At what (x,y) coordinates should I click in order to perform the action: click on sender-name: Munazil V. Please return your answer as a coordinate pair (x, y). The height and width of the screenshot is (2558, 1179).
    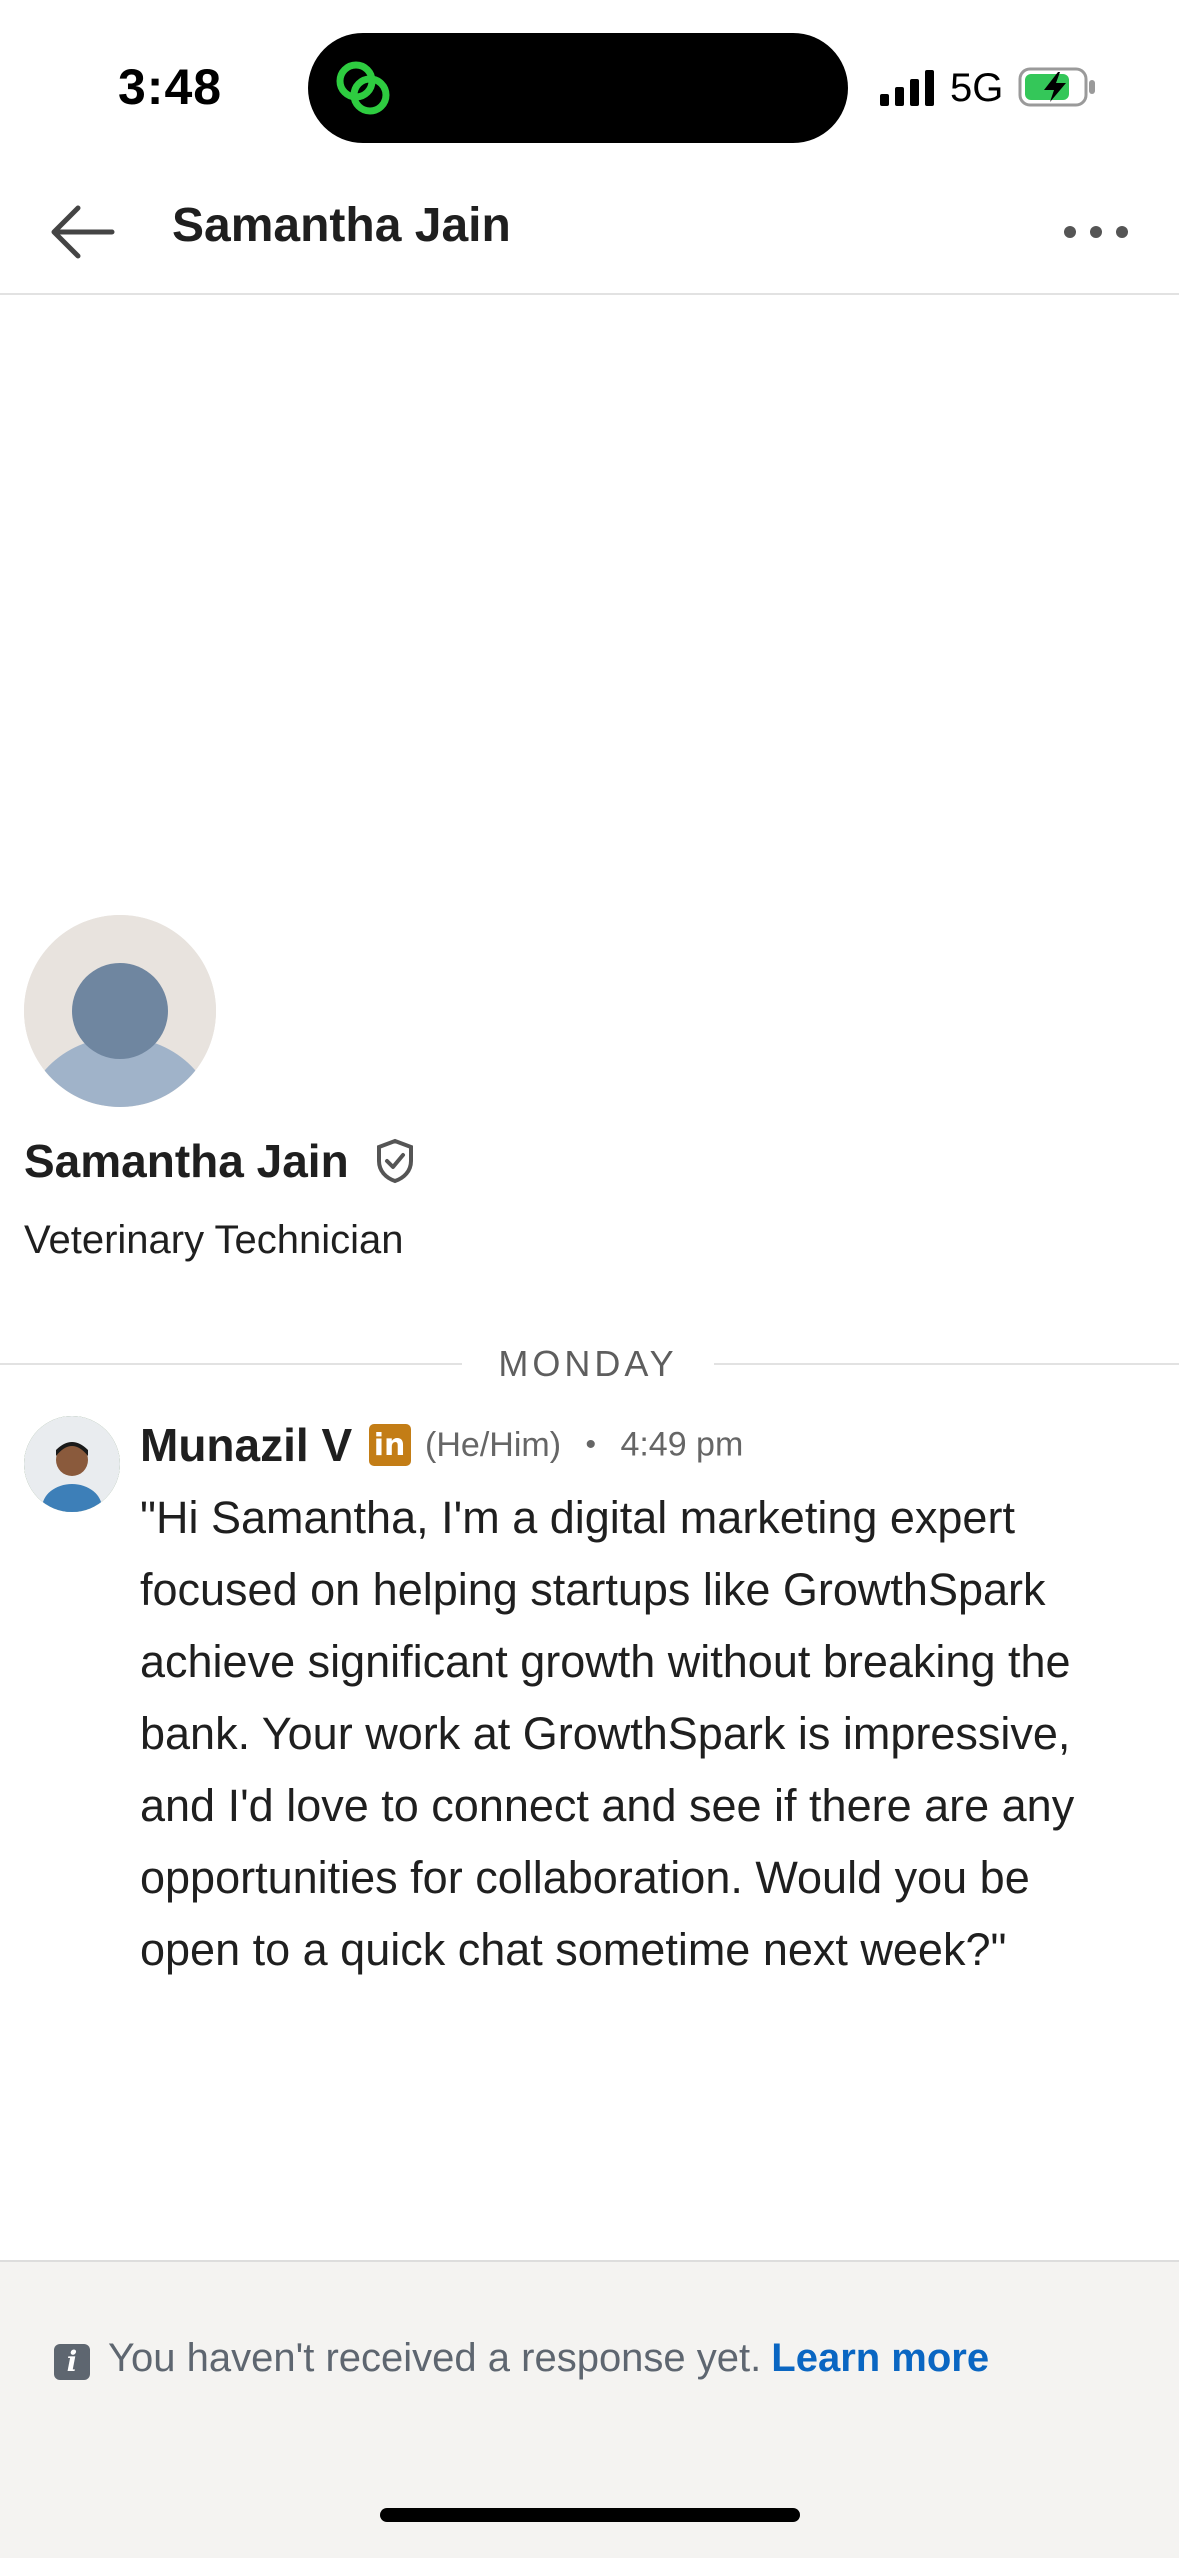
    Looking at the image, I should click on (246, 1445).